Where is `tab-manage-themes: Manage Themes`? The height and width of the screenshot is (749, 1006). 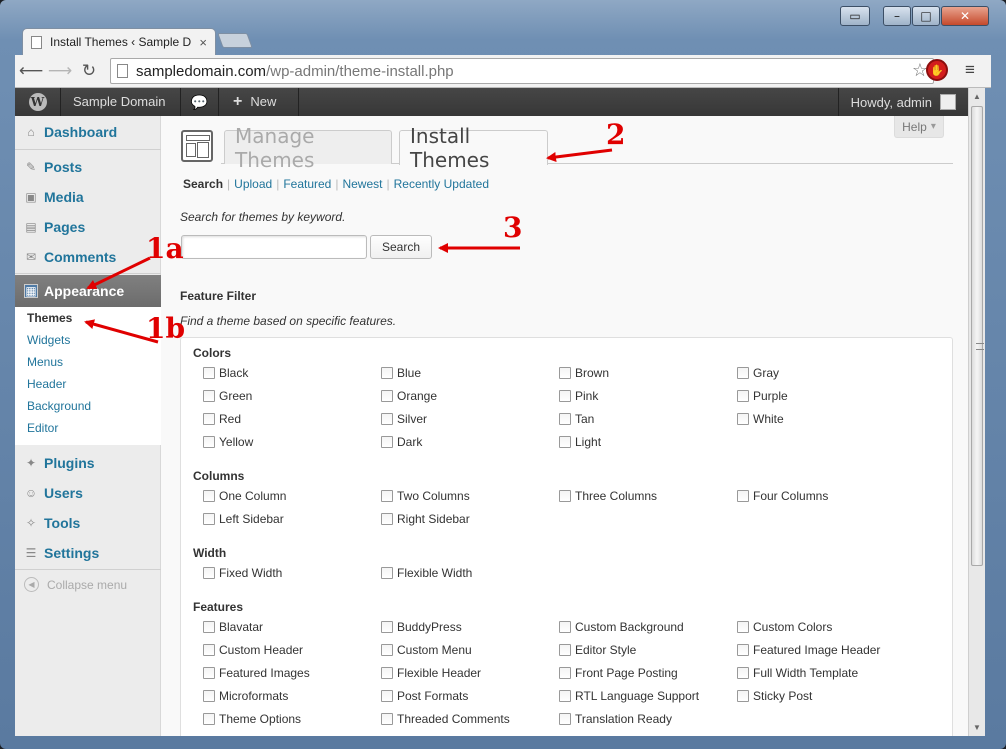 tab-manage-themes: Manage Themes is located at coordinates (308, 148).